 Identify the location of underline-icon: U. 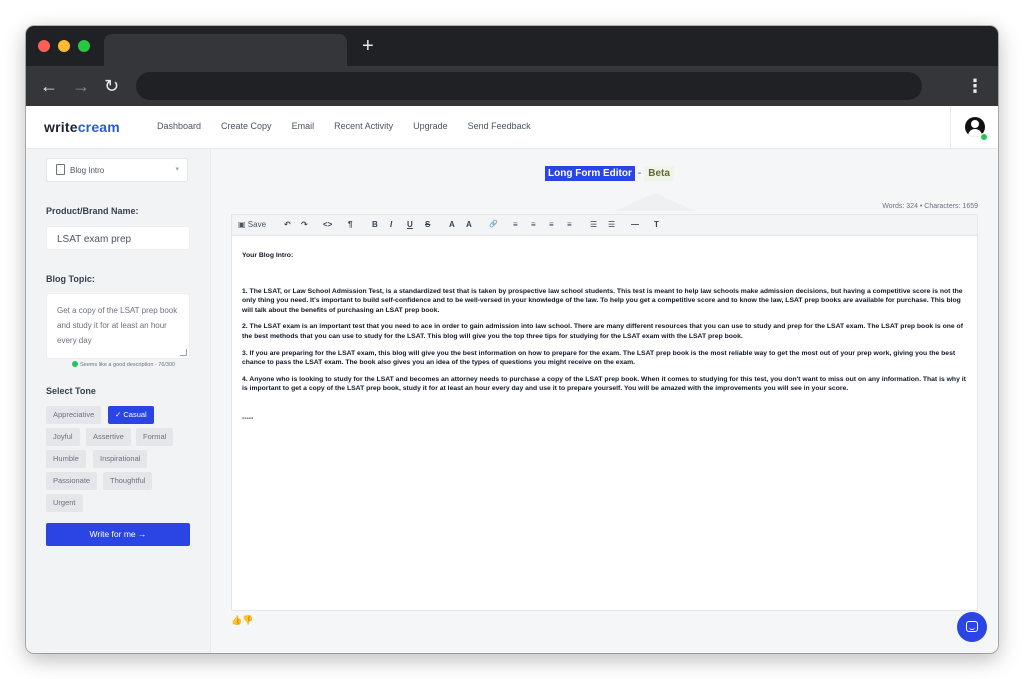
(410, 224).